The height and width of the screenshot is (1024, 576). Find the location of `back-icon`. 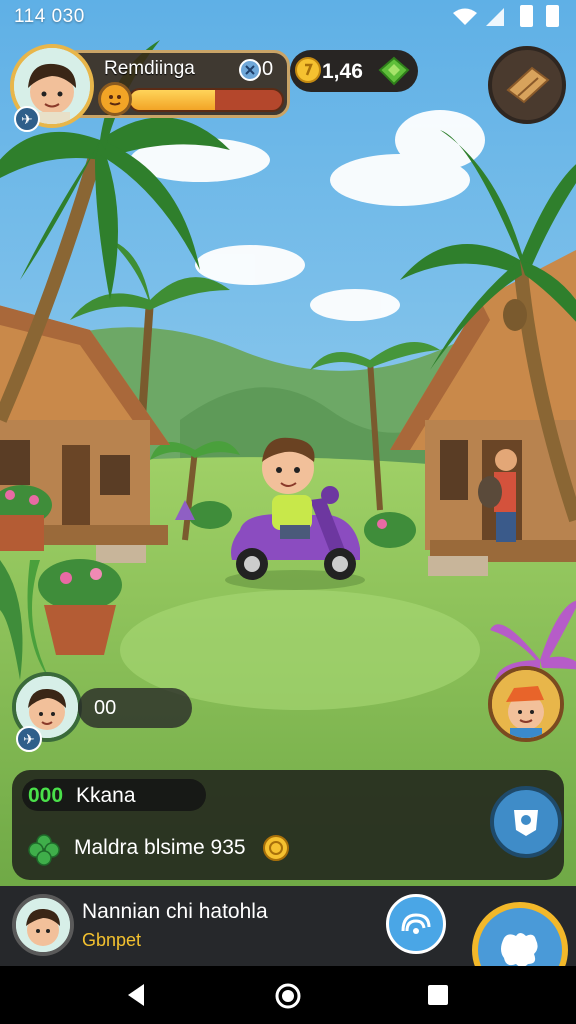

back-icon is located at coordinates (136, 995).